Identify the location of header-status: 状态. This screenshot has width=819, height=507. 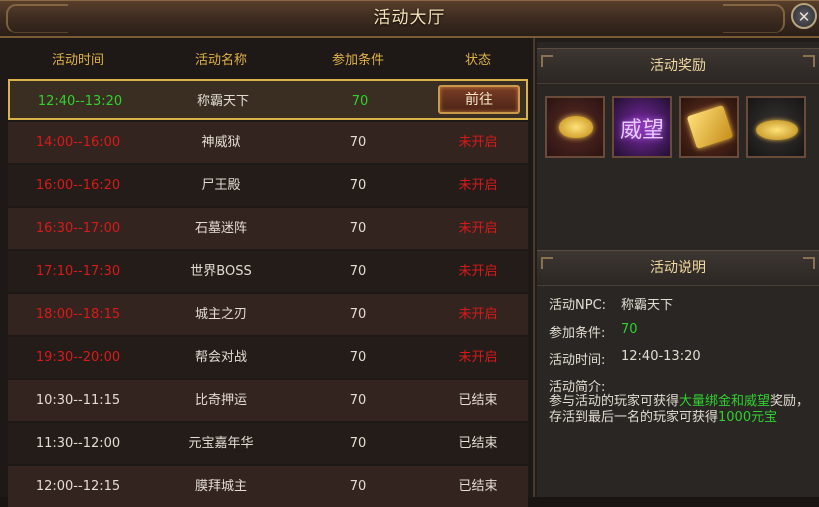
(477, 60).